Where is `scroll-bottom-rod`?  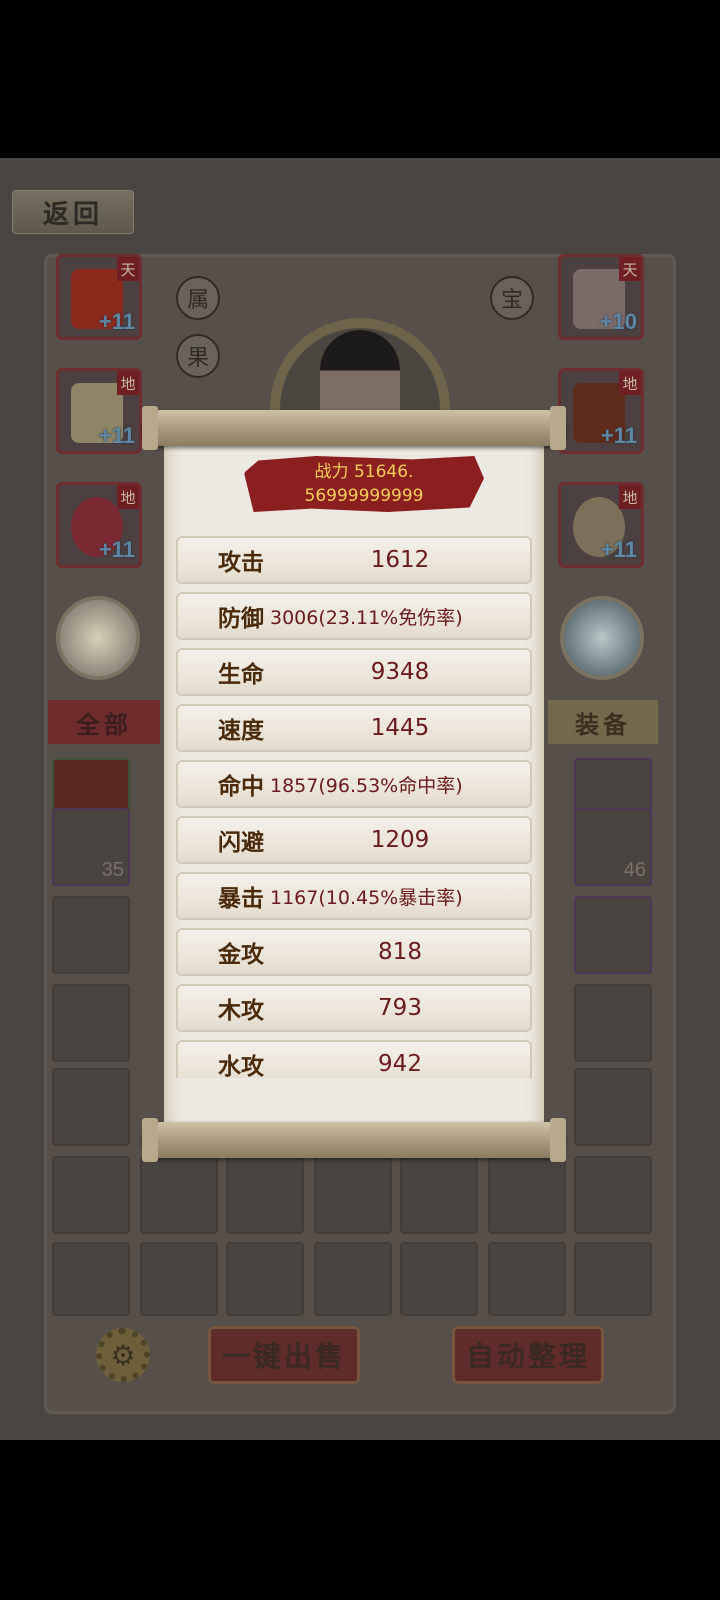
scroll-bottom-rod is located at coordinates (354, 1140).